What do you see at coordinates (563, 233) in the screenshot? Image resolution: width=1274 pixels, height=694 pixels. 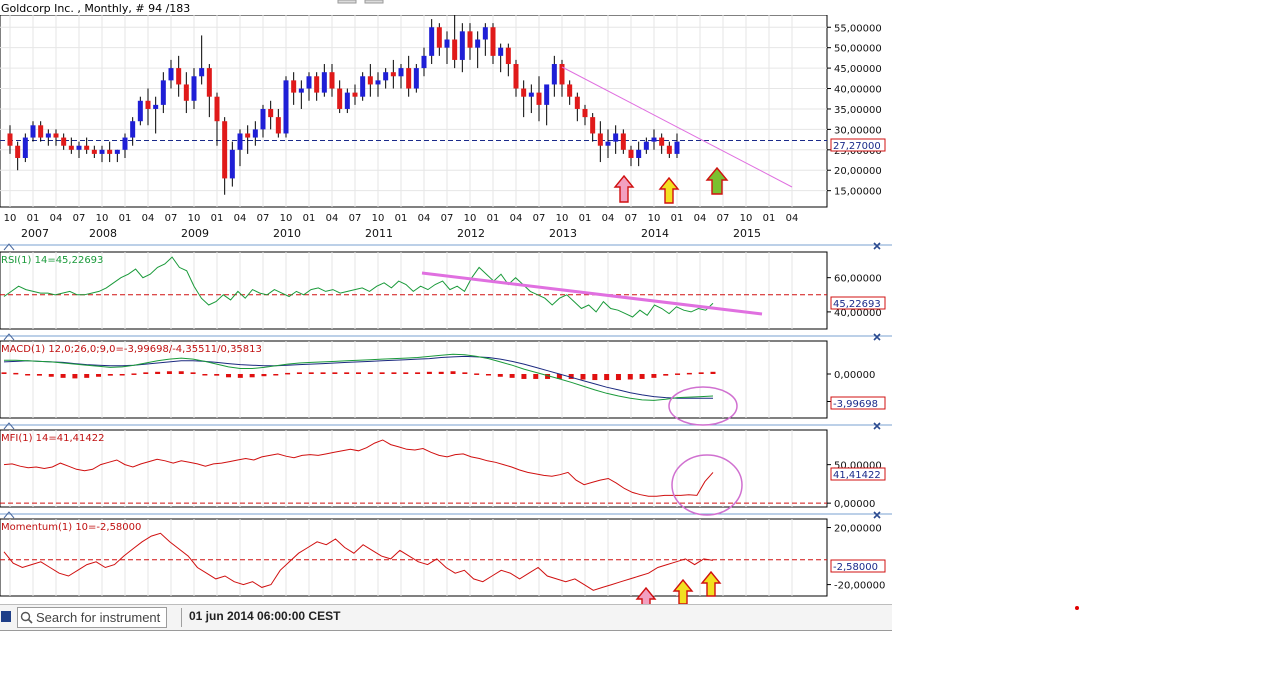 I see `year-label: 2013` at bounding box center [563, 233].